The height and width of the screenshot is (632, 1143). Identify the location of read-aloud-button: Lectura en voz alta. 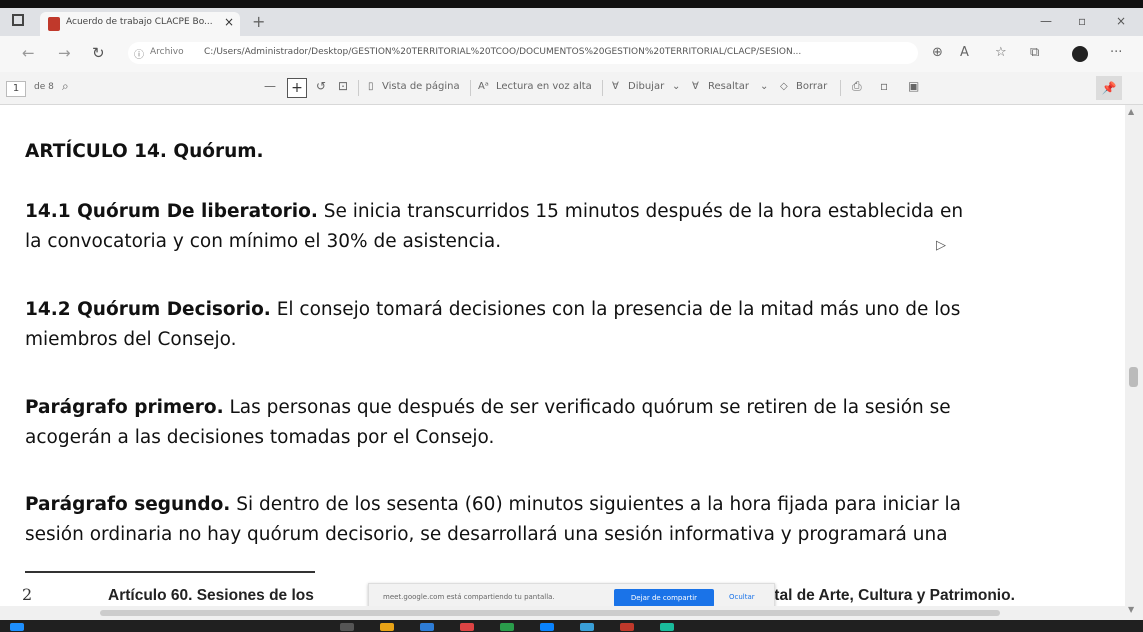
(544, 86).